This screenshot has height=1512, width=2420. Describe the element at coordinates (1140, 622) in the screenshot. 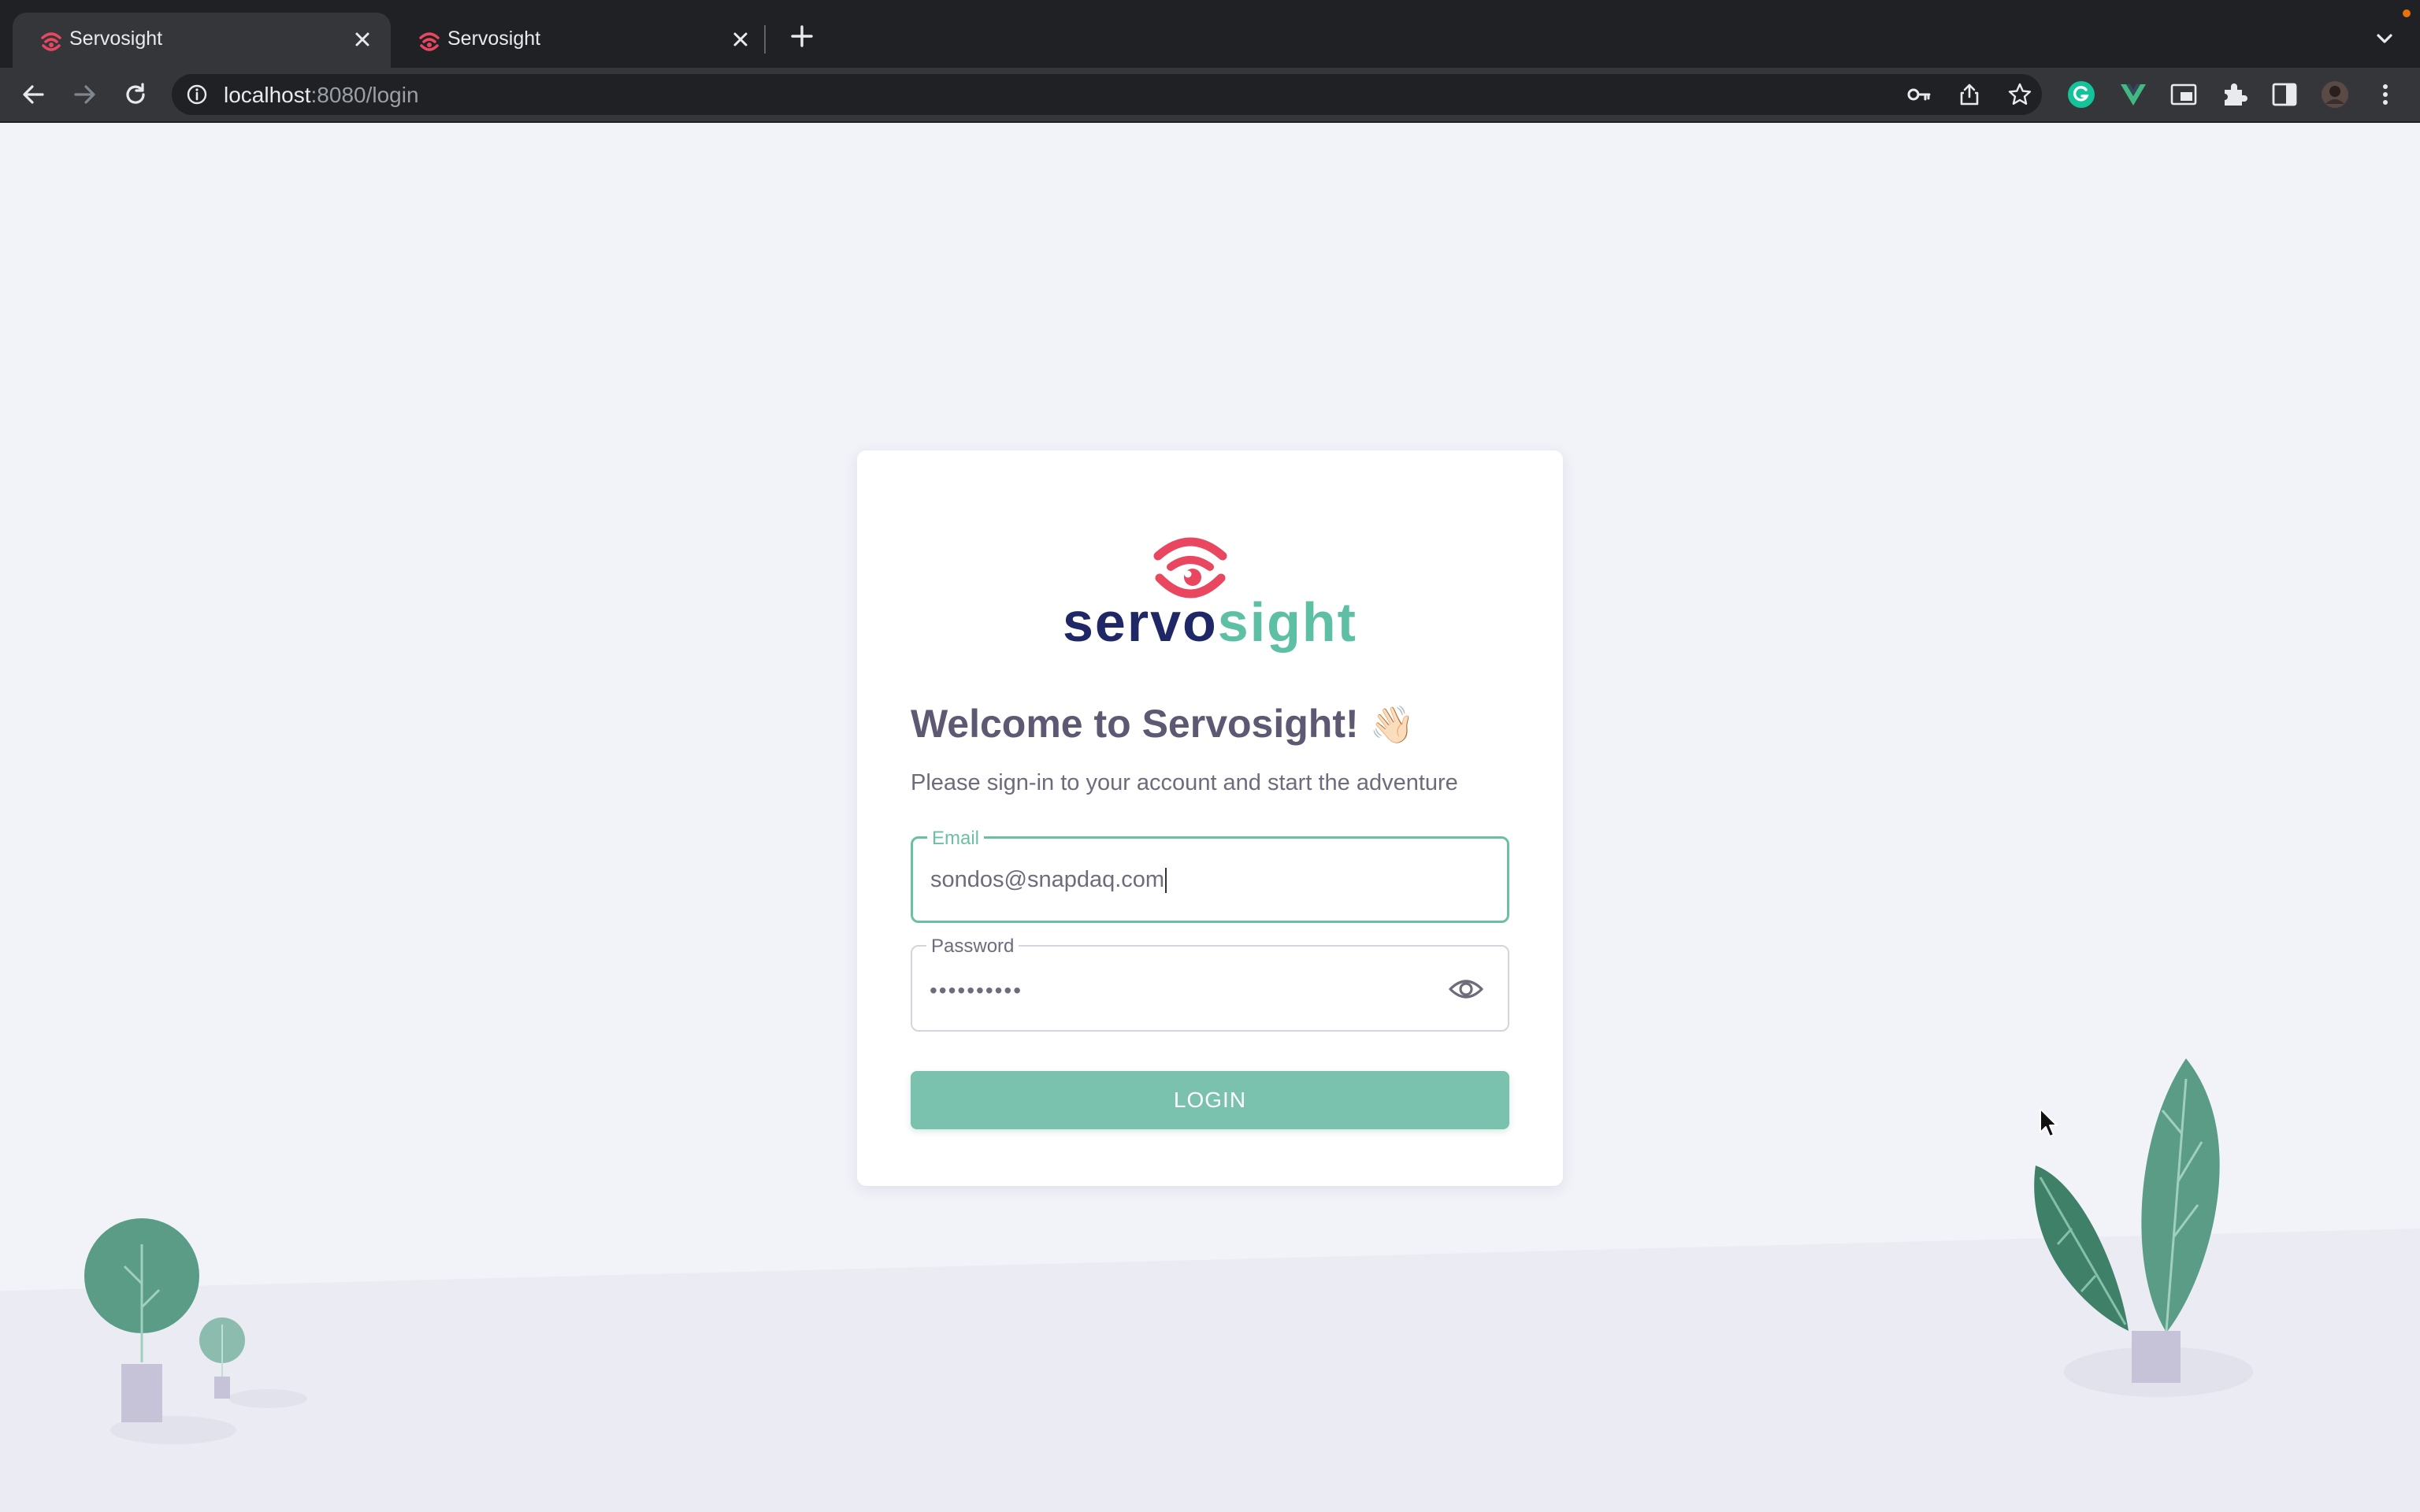

I see `wordmark-servo: servo` at that location.